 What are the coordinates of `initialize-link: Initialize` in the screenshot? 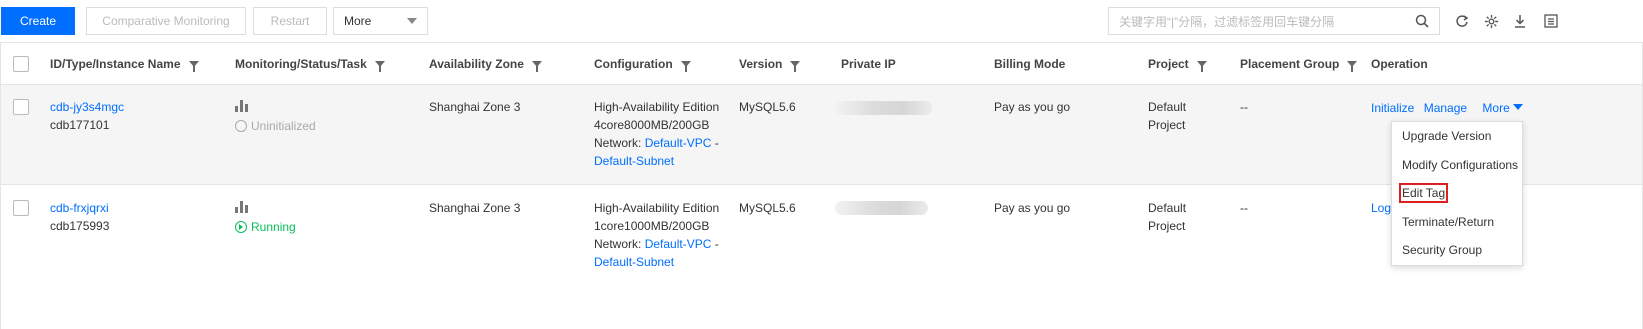 It's located at (1392, 108).